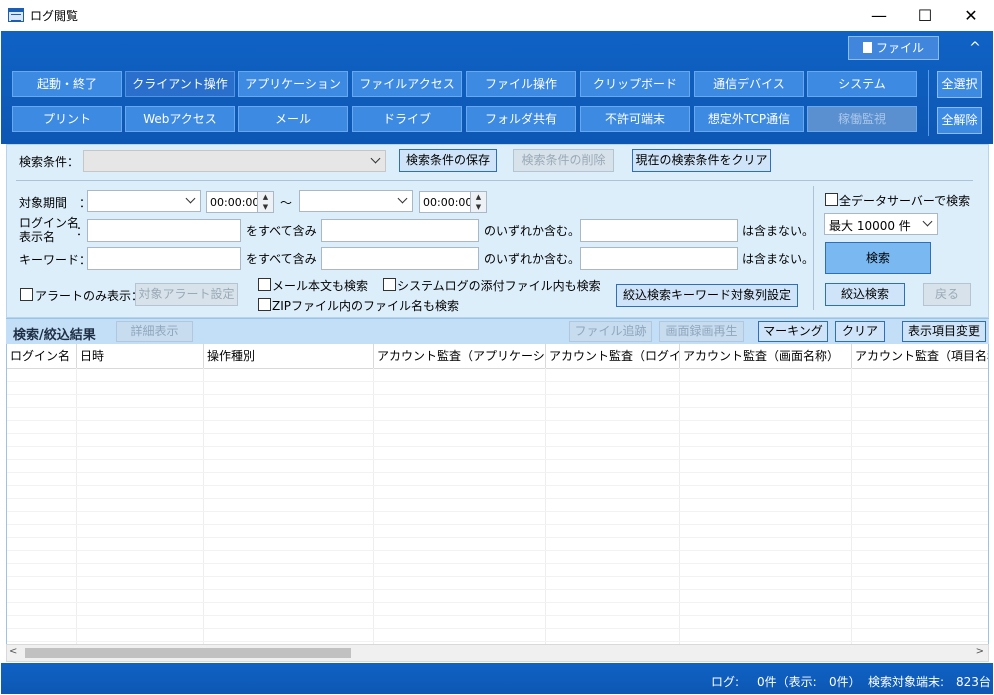 The height and width of the screenshot is (695, 994). What do you see at coordinates (881, 224) in the screenshot?
I see `max-results-dropdown: 最大 10000 件` at bounding box center [881, 224].